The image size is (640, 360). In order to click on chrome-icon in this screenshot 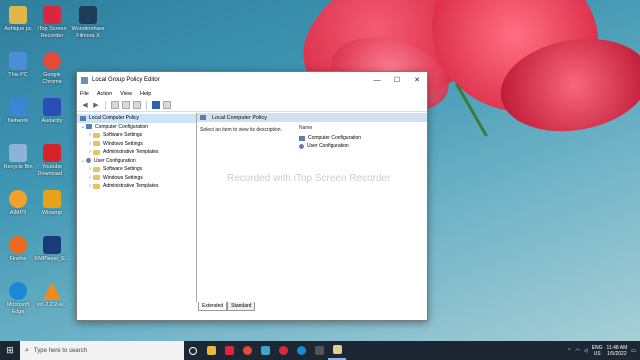, I will do `click(247, 350)`.